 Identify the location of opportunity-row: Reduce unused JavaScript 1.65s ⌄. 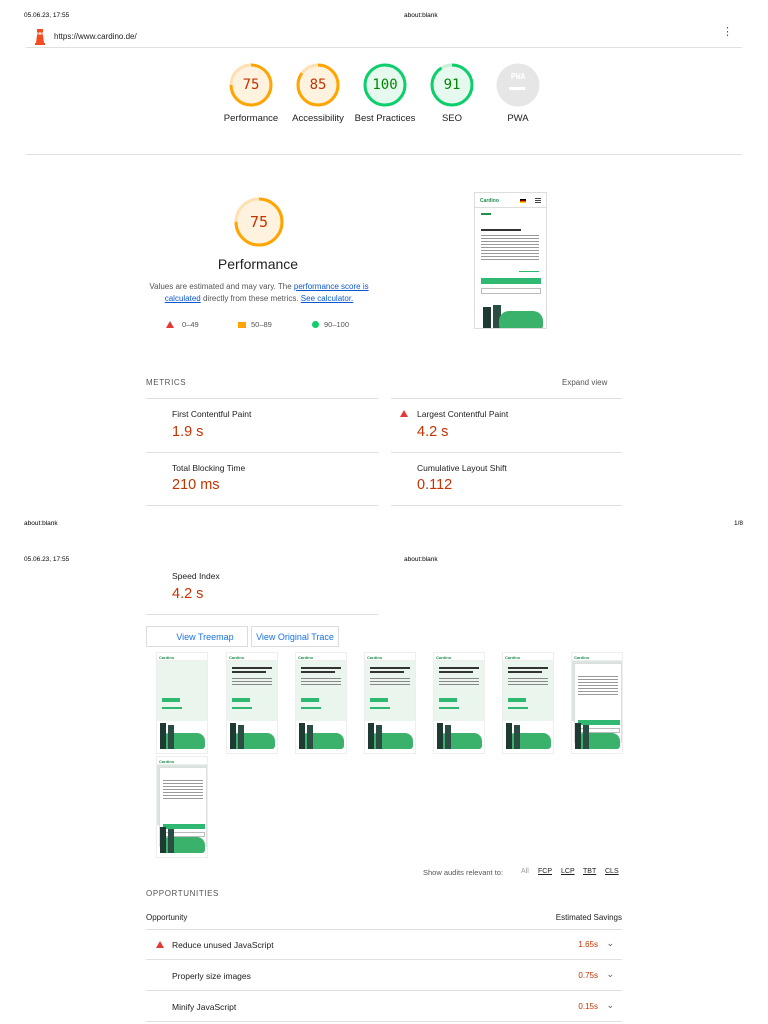
(384, 945).